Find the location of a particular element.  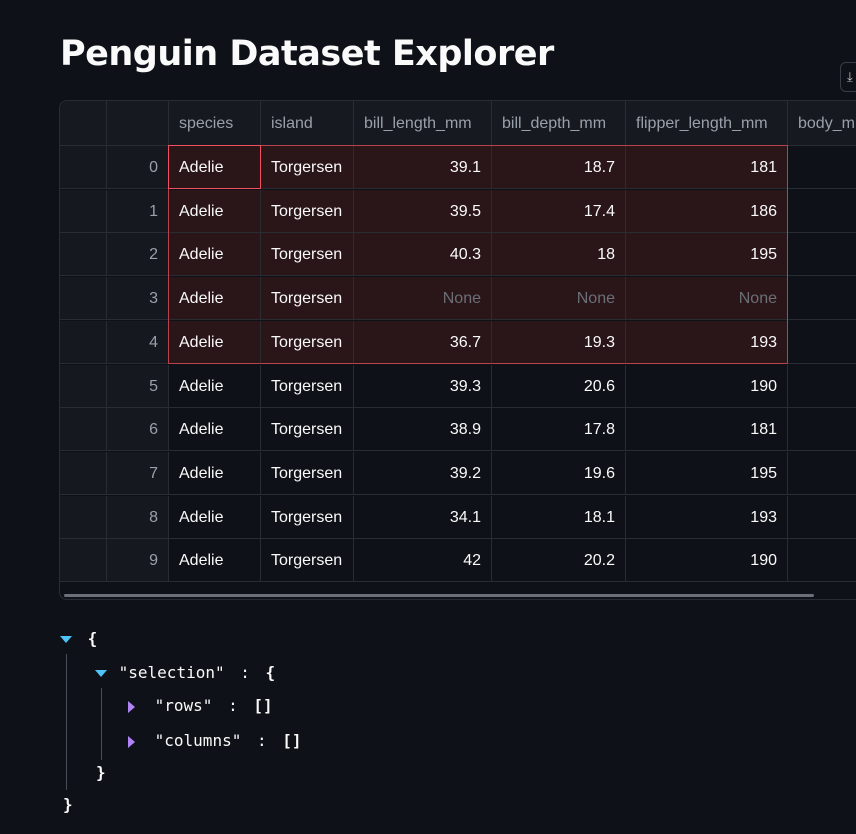

data-cell-bill-depth-mm: 17.4 is located at coordinates (559, 211).